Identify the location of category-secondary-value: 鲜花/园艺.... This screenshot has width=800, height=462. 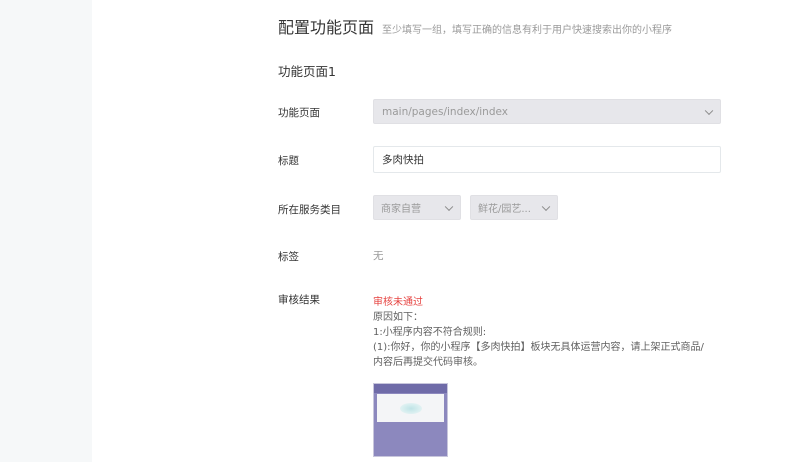
(504, 209).